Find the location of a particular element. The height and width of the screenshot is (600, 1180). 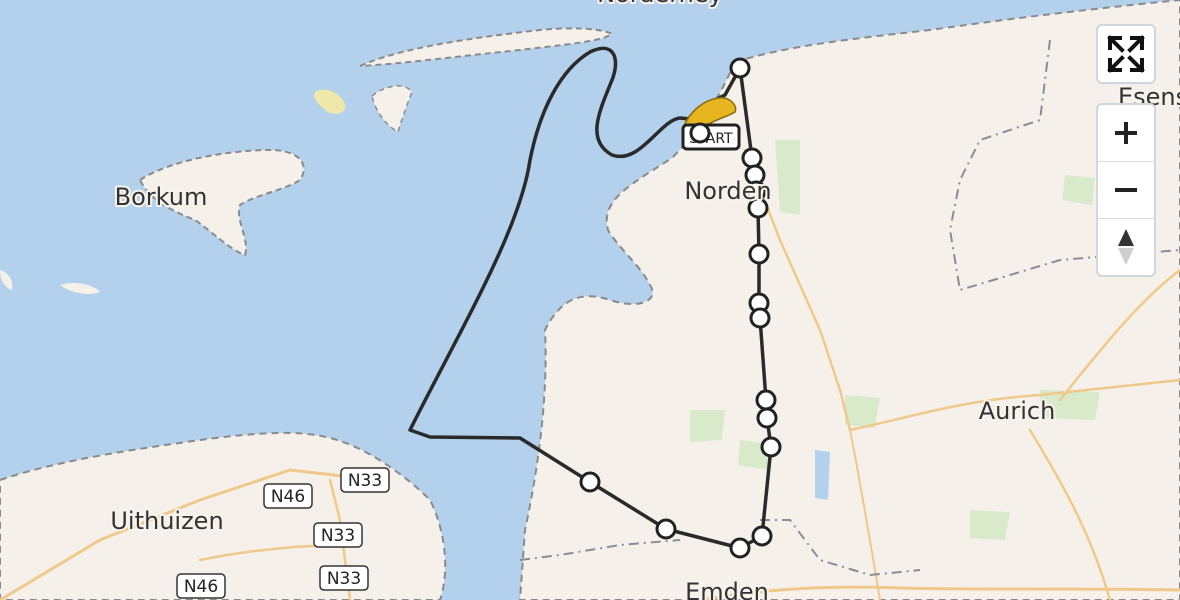

zoom-control is located at coordinates (1126, 190).